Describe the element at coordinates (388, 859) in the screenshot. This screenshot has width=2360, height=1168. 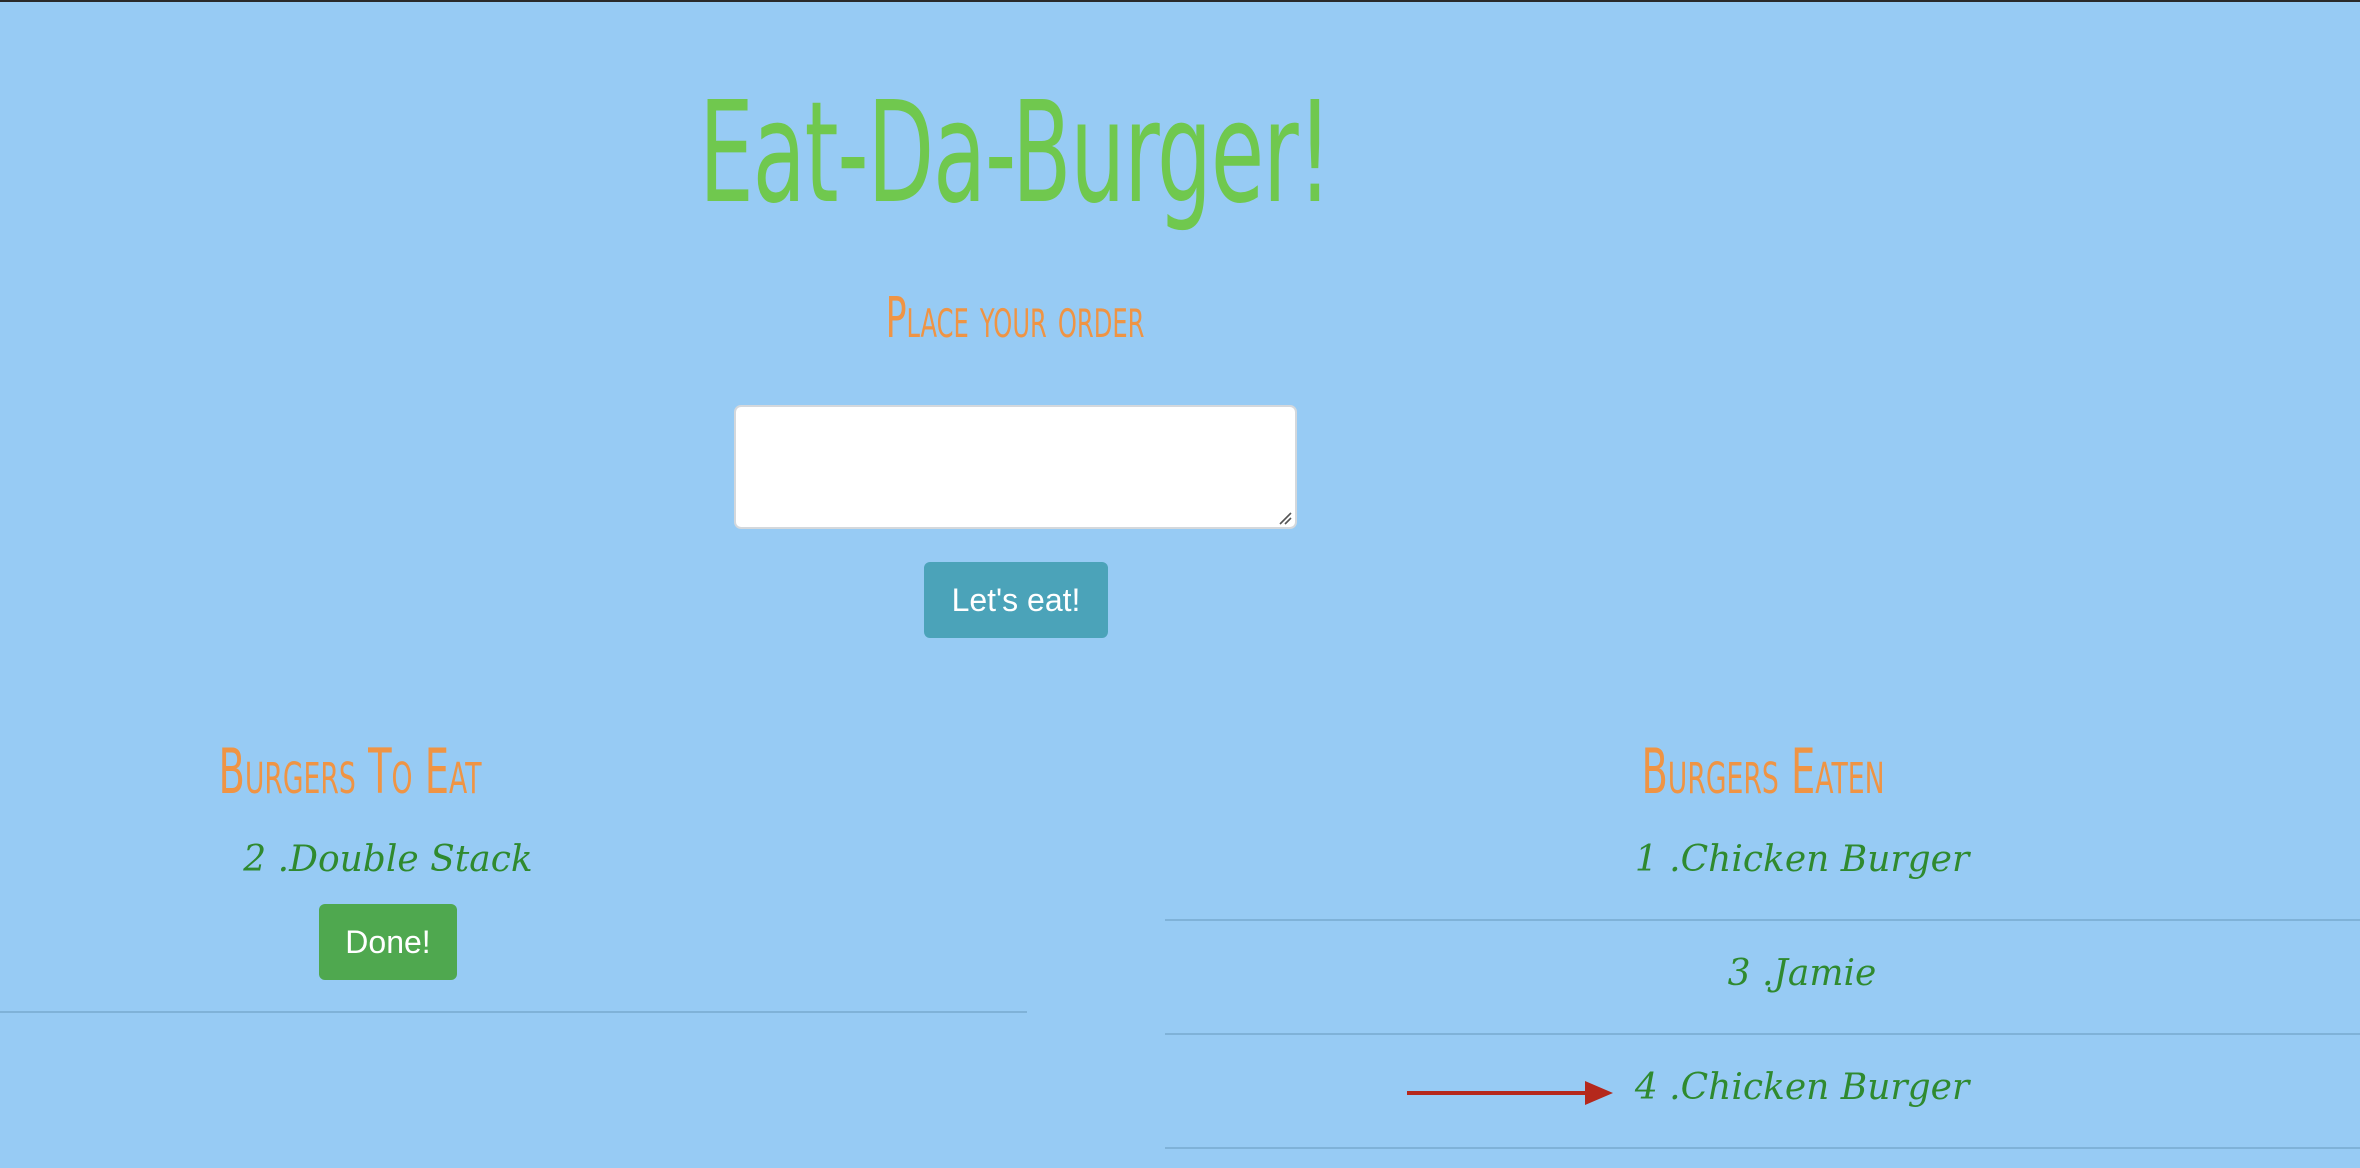
I see `list-item: 2 .Double Stack` at that location.